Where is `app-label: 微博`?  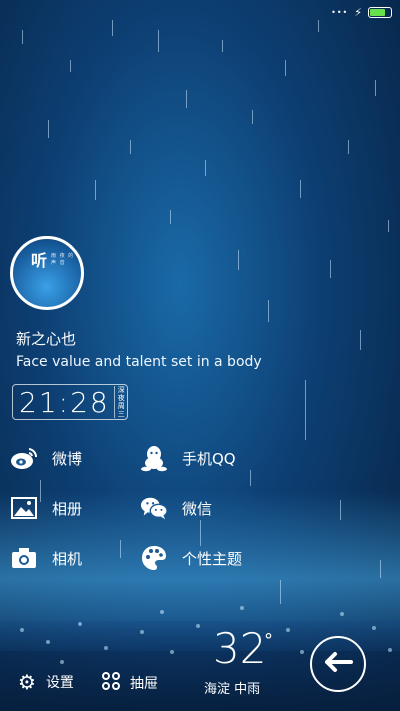
app-label: 微博 is located at coordinates (67, 458).